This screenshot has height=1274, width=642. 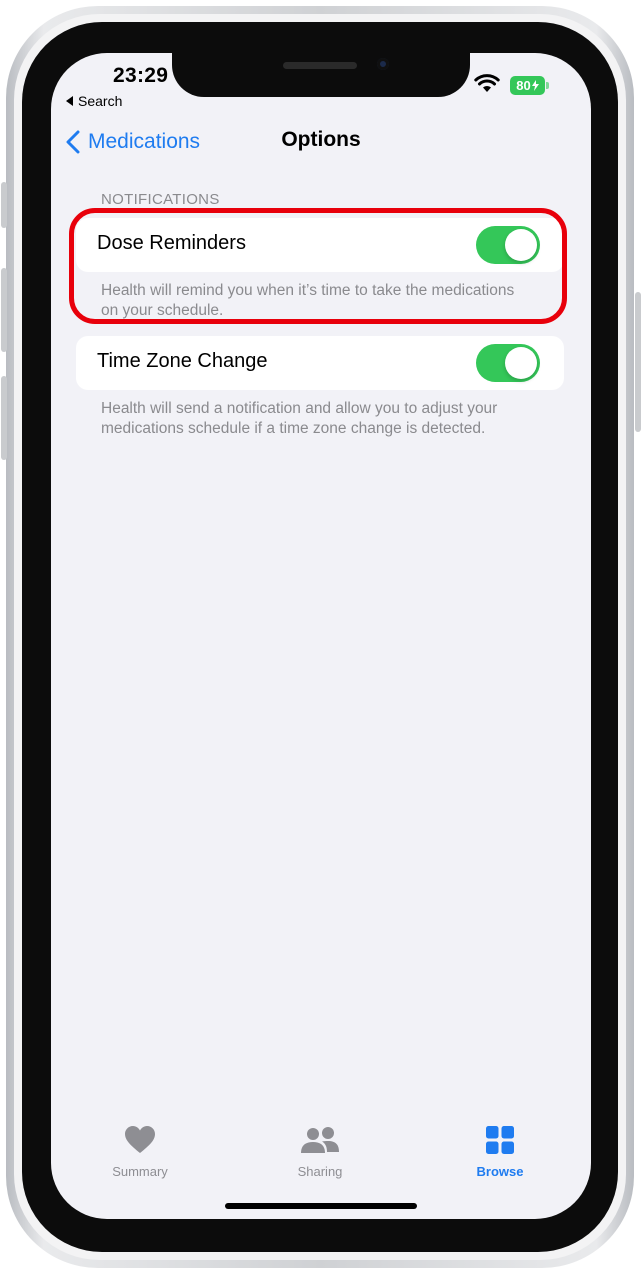 I want to click on time-zone-change-row: Time Zone Change, so click(x=320, y=363).